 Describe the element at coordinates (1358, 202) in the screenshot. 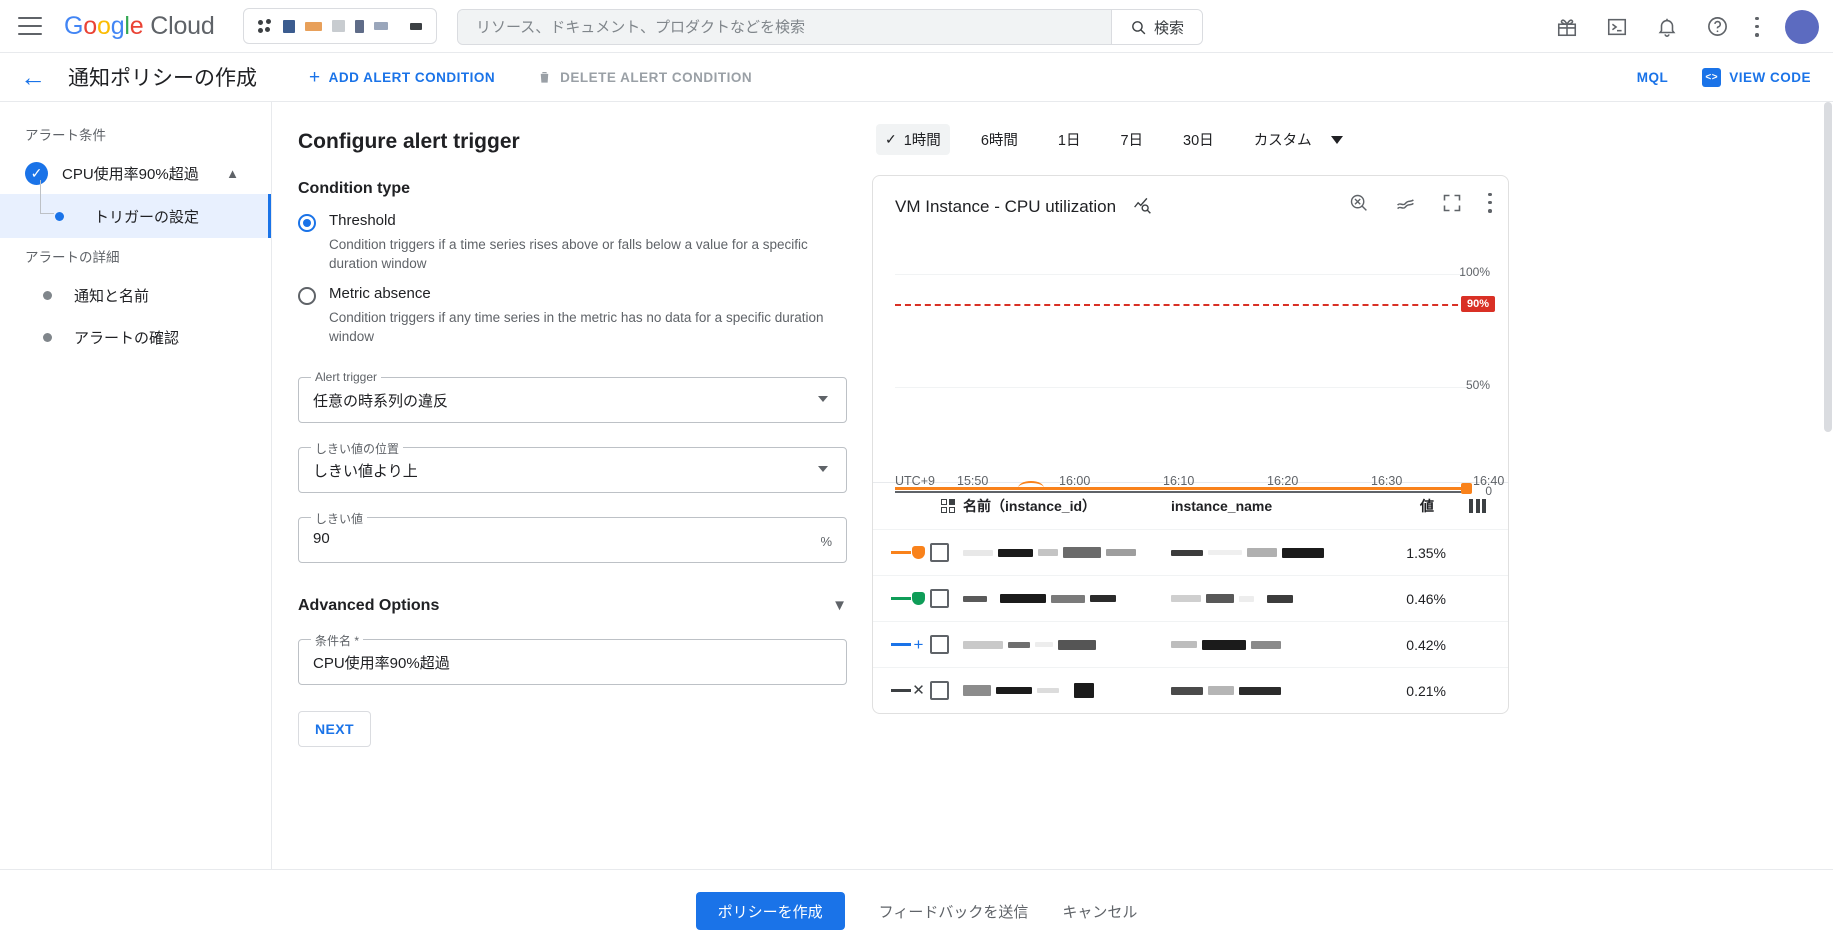

I see `zoom-reset-icon` at that location.